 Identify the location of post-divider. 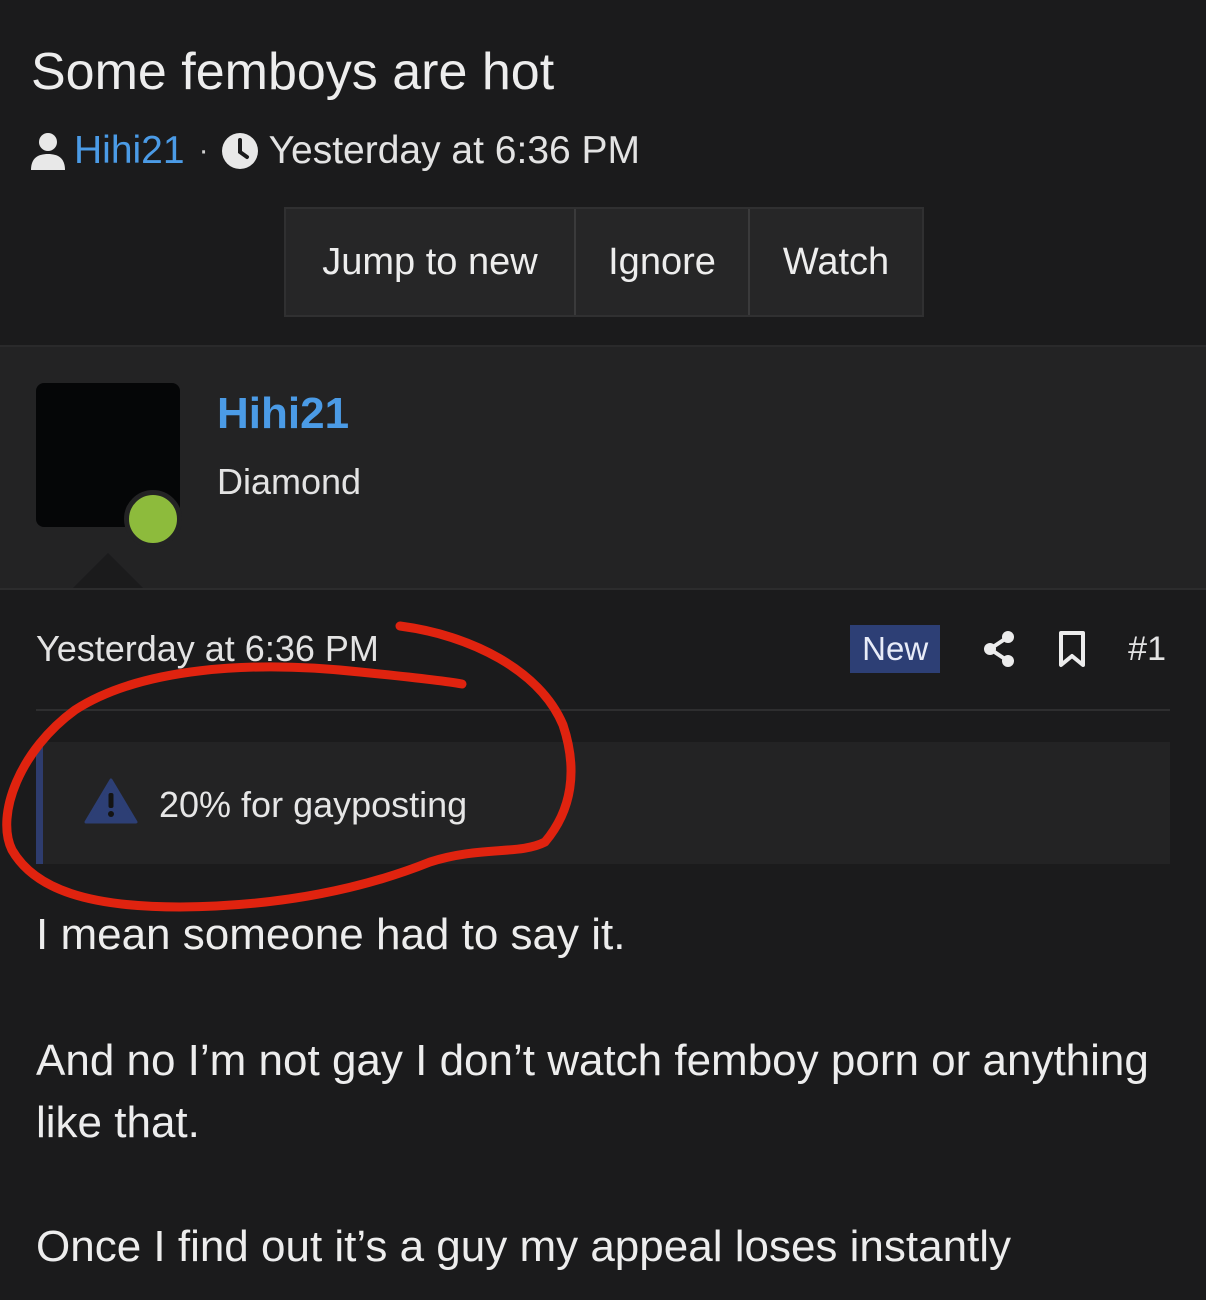
(603, 710).